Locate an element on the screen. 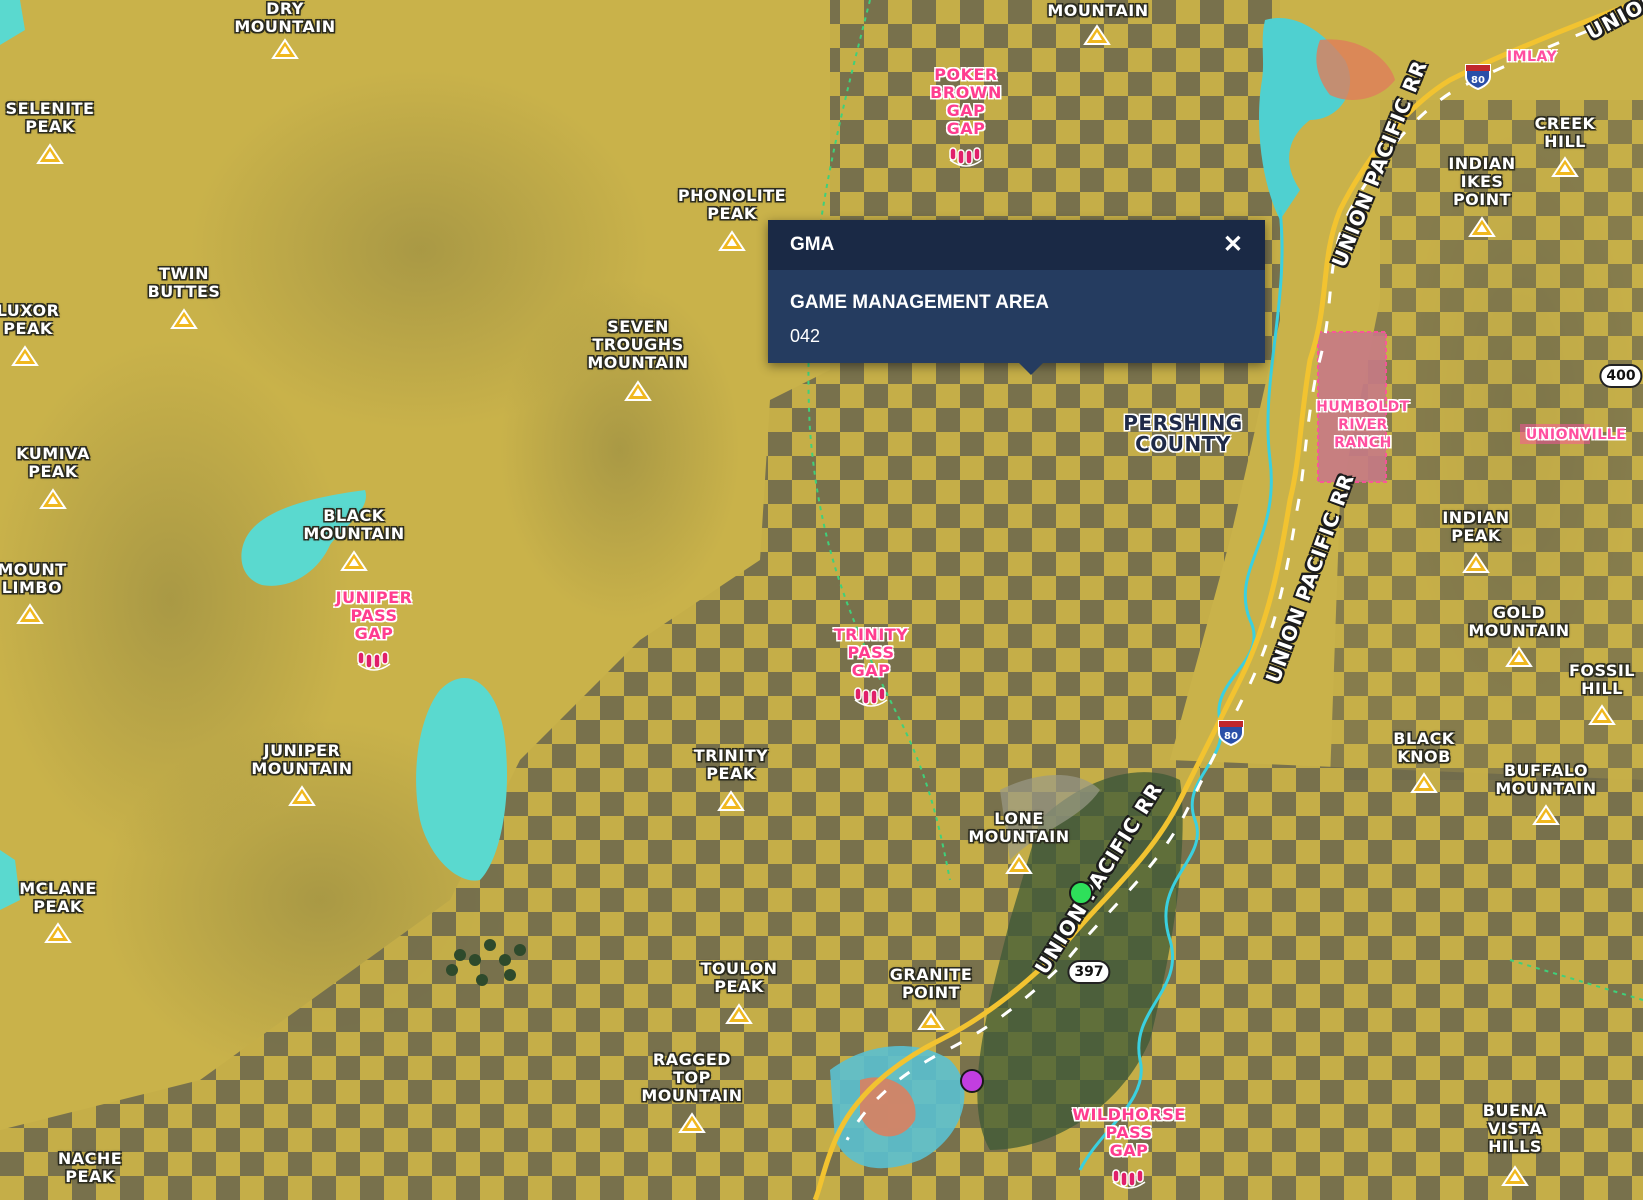 The height and width of the screenshot is (1200, 1643). close-icon: ✕ is located at coordinates (1233, 245).